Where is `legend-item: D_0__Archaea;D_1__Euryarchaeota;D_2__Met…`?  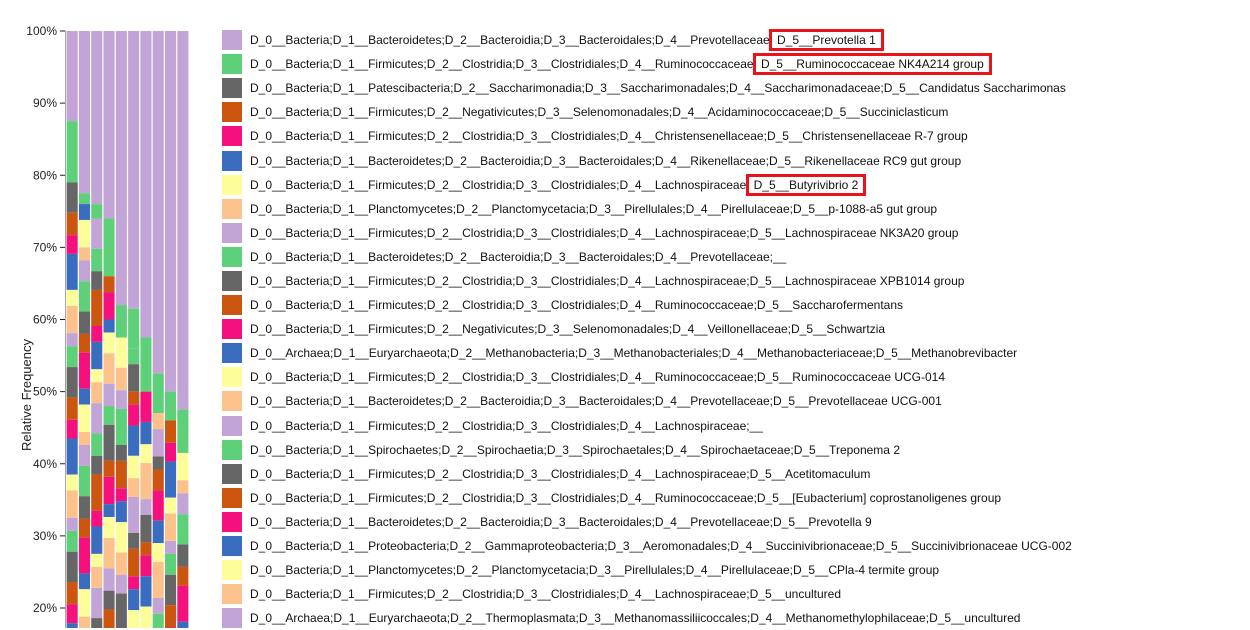
legend-item: D_0__Archaea;D_1__Euryarchaeota;D_2__Met… is located at coordinates (732, 353).